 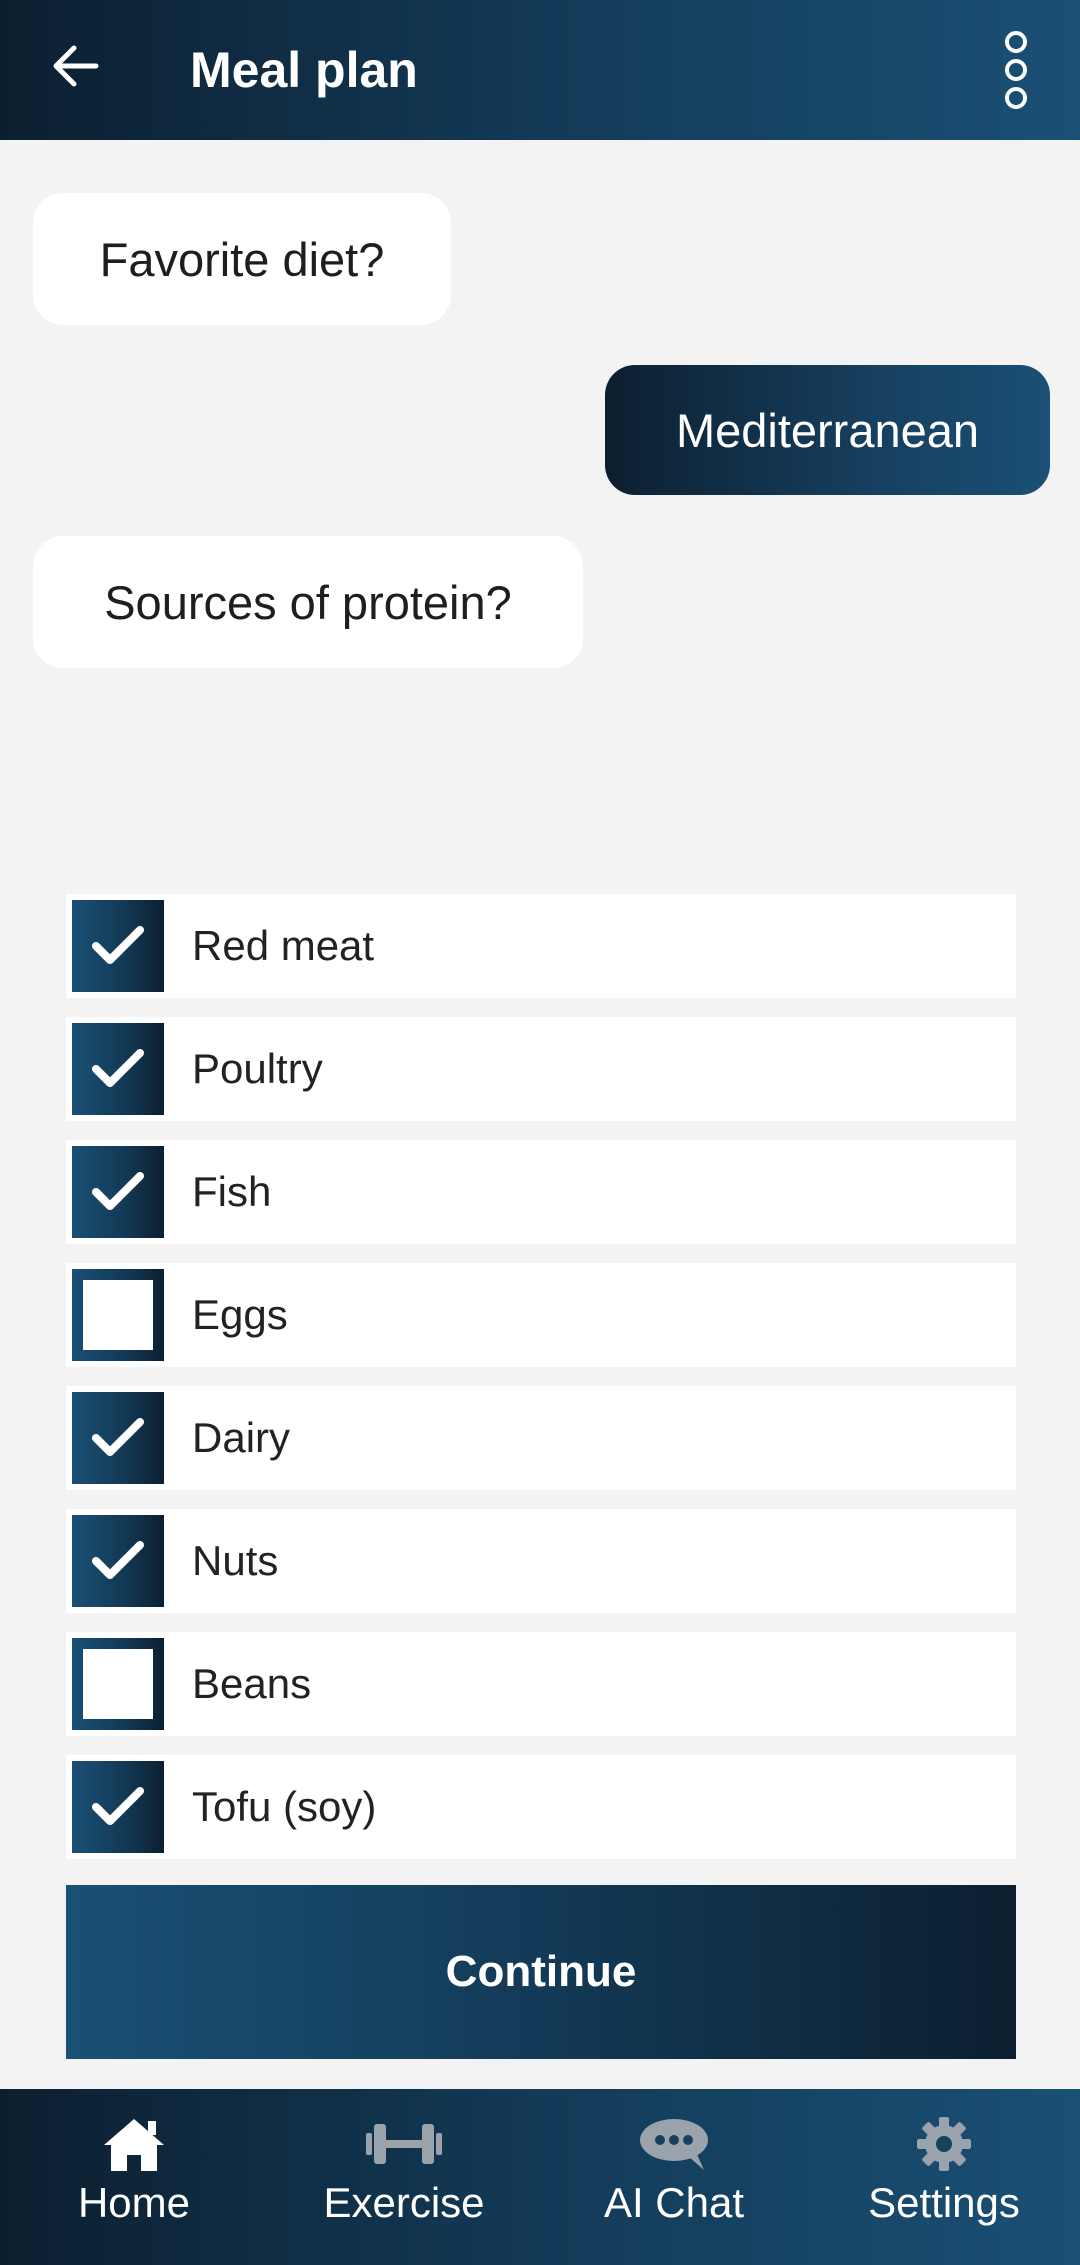 What do you see at coordinates (232, 1191) in the screenshot?
I see `option-label: Fish` at bounding box center [232, 1191].